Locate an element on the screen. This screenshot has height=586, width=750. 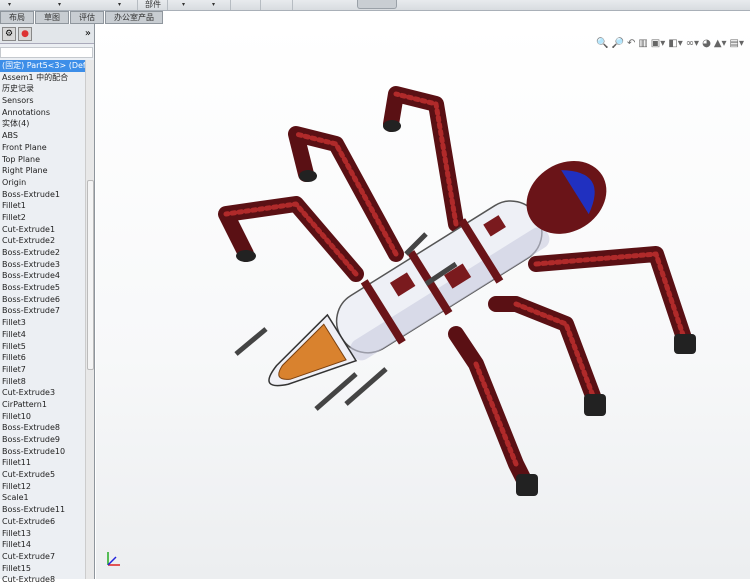
tree-item: Fillet8 is located at coordinates (42, 382).